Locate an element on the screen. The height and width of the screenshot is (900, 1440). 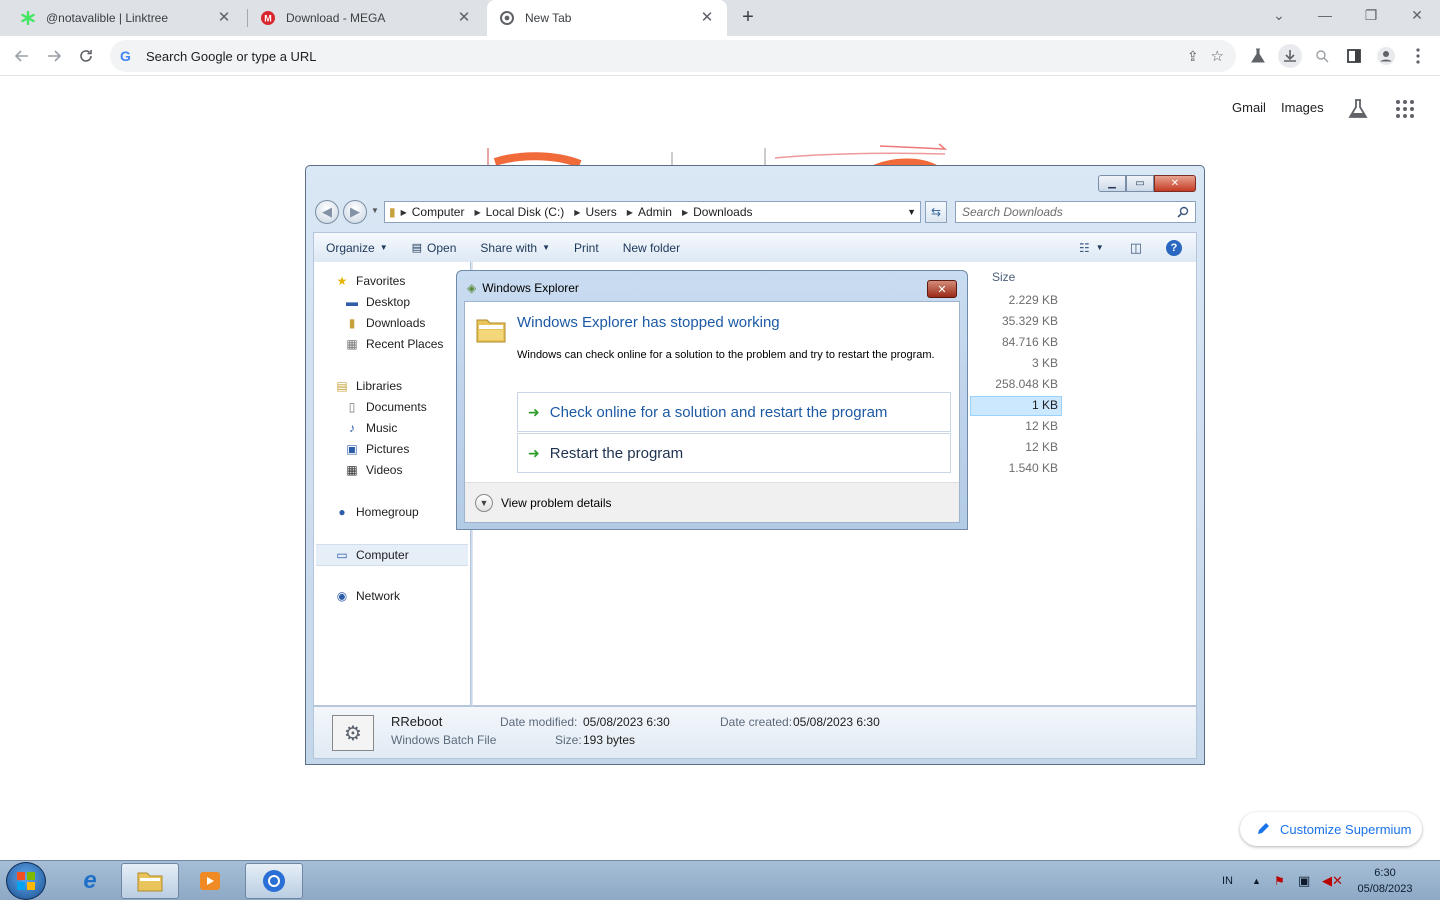
view-options-icon: ☷ is located at coordinates (1084, 248).